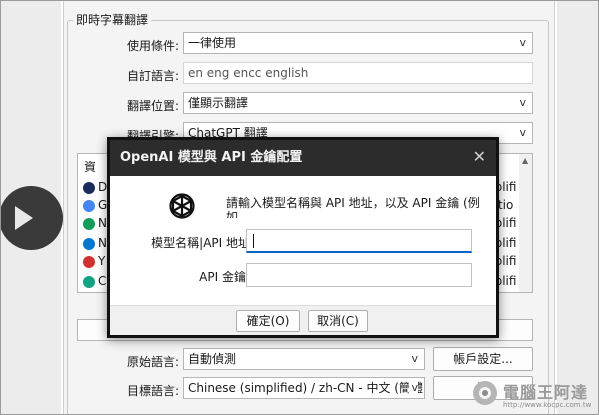 The height and width of the screenshot is (415, 599). Describe the element at coordinates (479, 157) in the screenshot. I see `close-icon: ✕` at that location.